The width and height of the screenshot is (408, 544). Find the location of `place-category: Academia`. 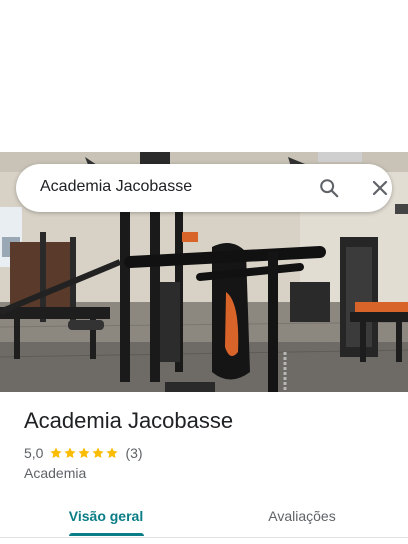

place-category: Academia is located at coordinates (55, 473).